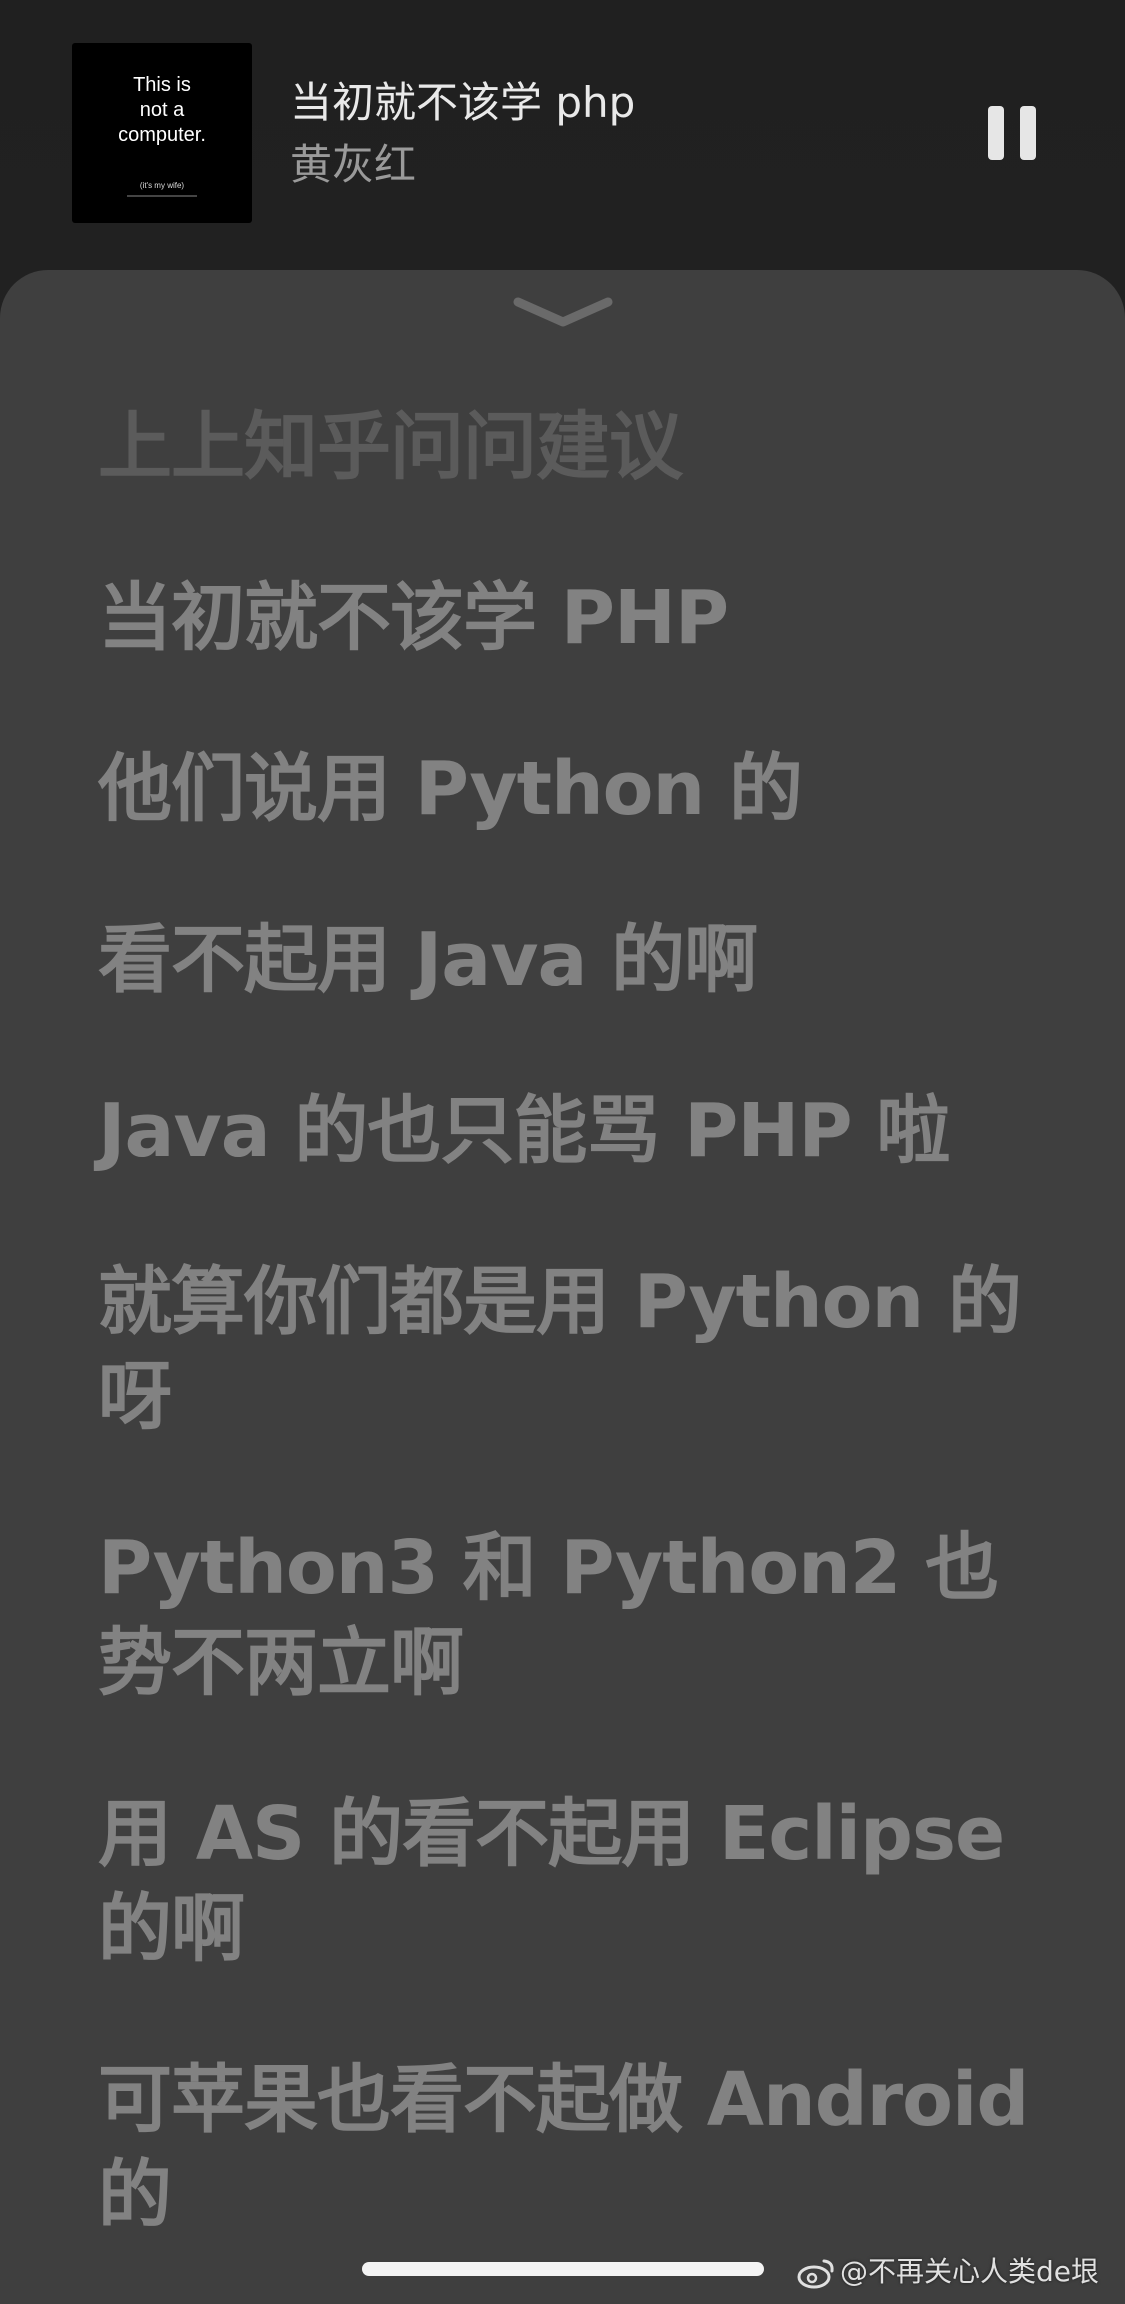  What do you see at coordinates (815, 2274) in the screenshot?
I see `weibo-icon` at bounding box center [815, 2274].